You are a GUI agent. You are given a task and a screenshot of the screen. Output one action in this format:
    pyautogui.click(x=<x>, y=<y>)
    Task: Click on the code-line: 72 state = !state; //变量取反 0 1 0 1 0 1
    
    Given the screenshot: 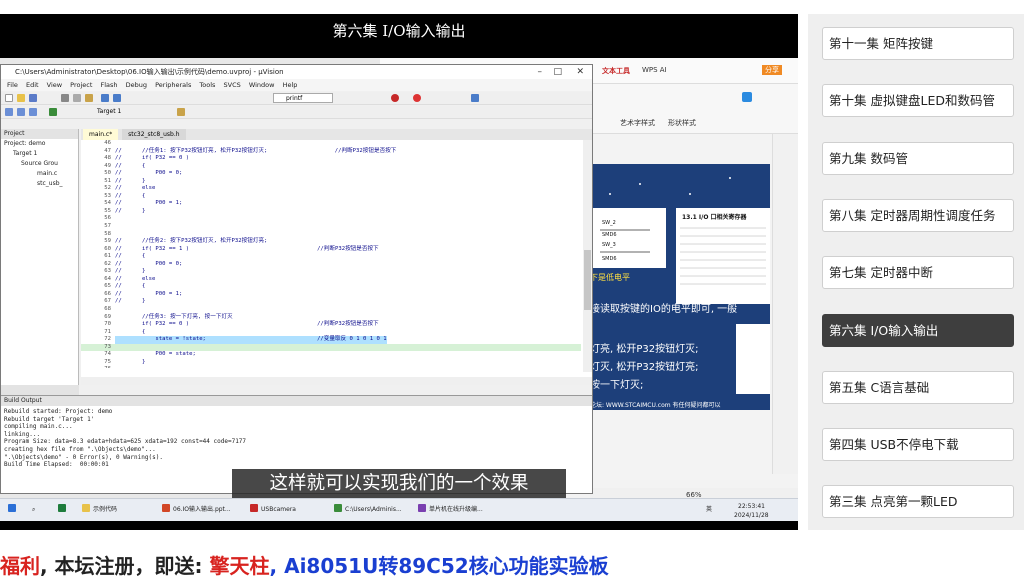 What is the action you would take?
    pyautogui.click(x=331, y=340)
    